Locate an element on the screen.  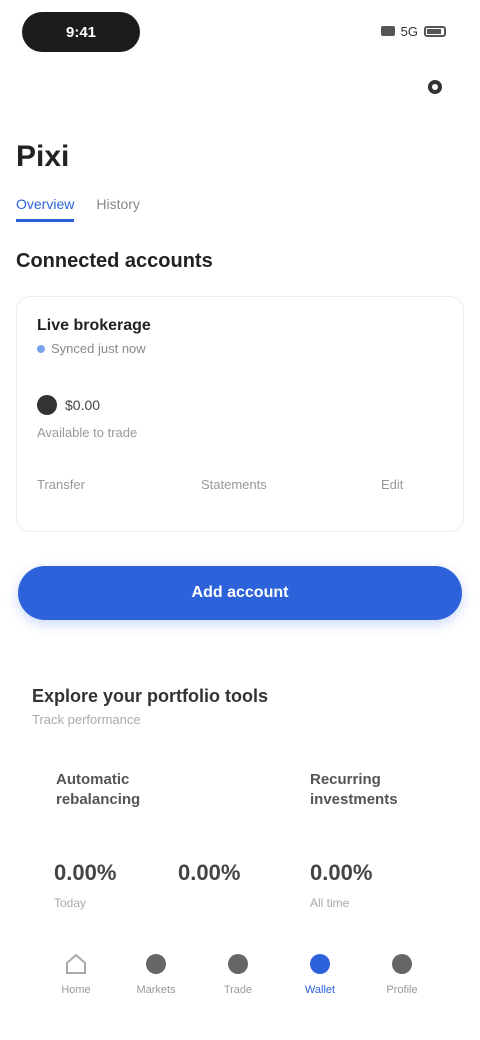
card-actions: Transfer Statements Edit is located at coordinates (240, 490).